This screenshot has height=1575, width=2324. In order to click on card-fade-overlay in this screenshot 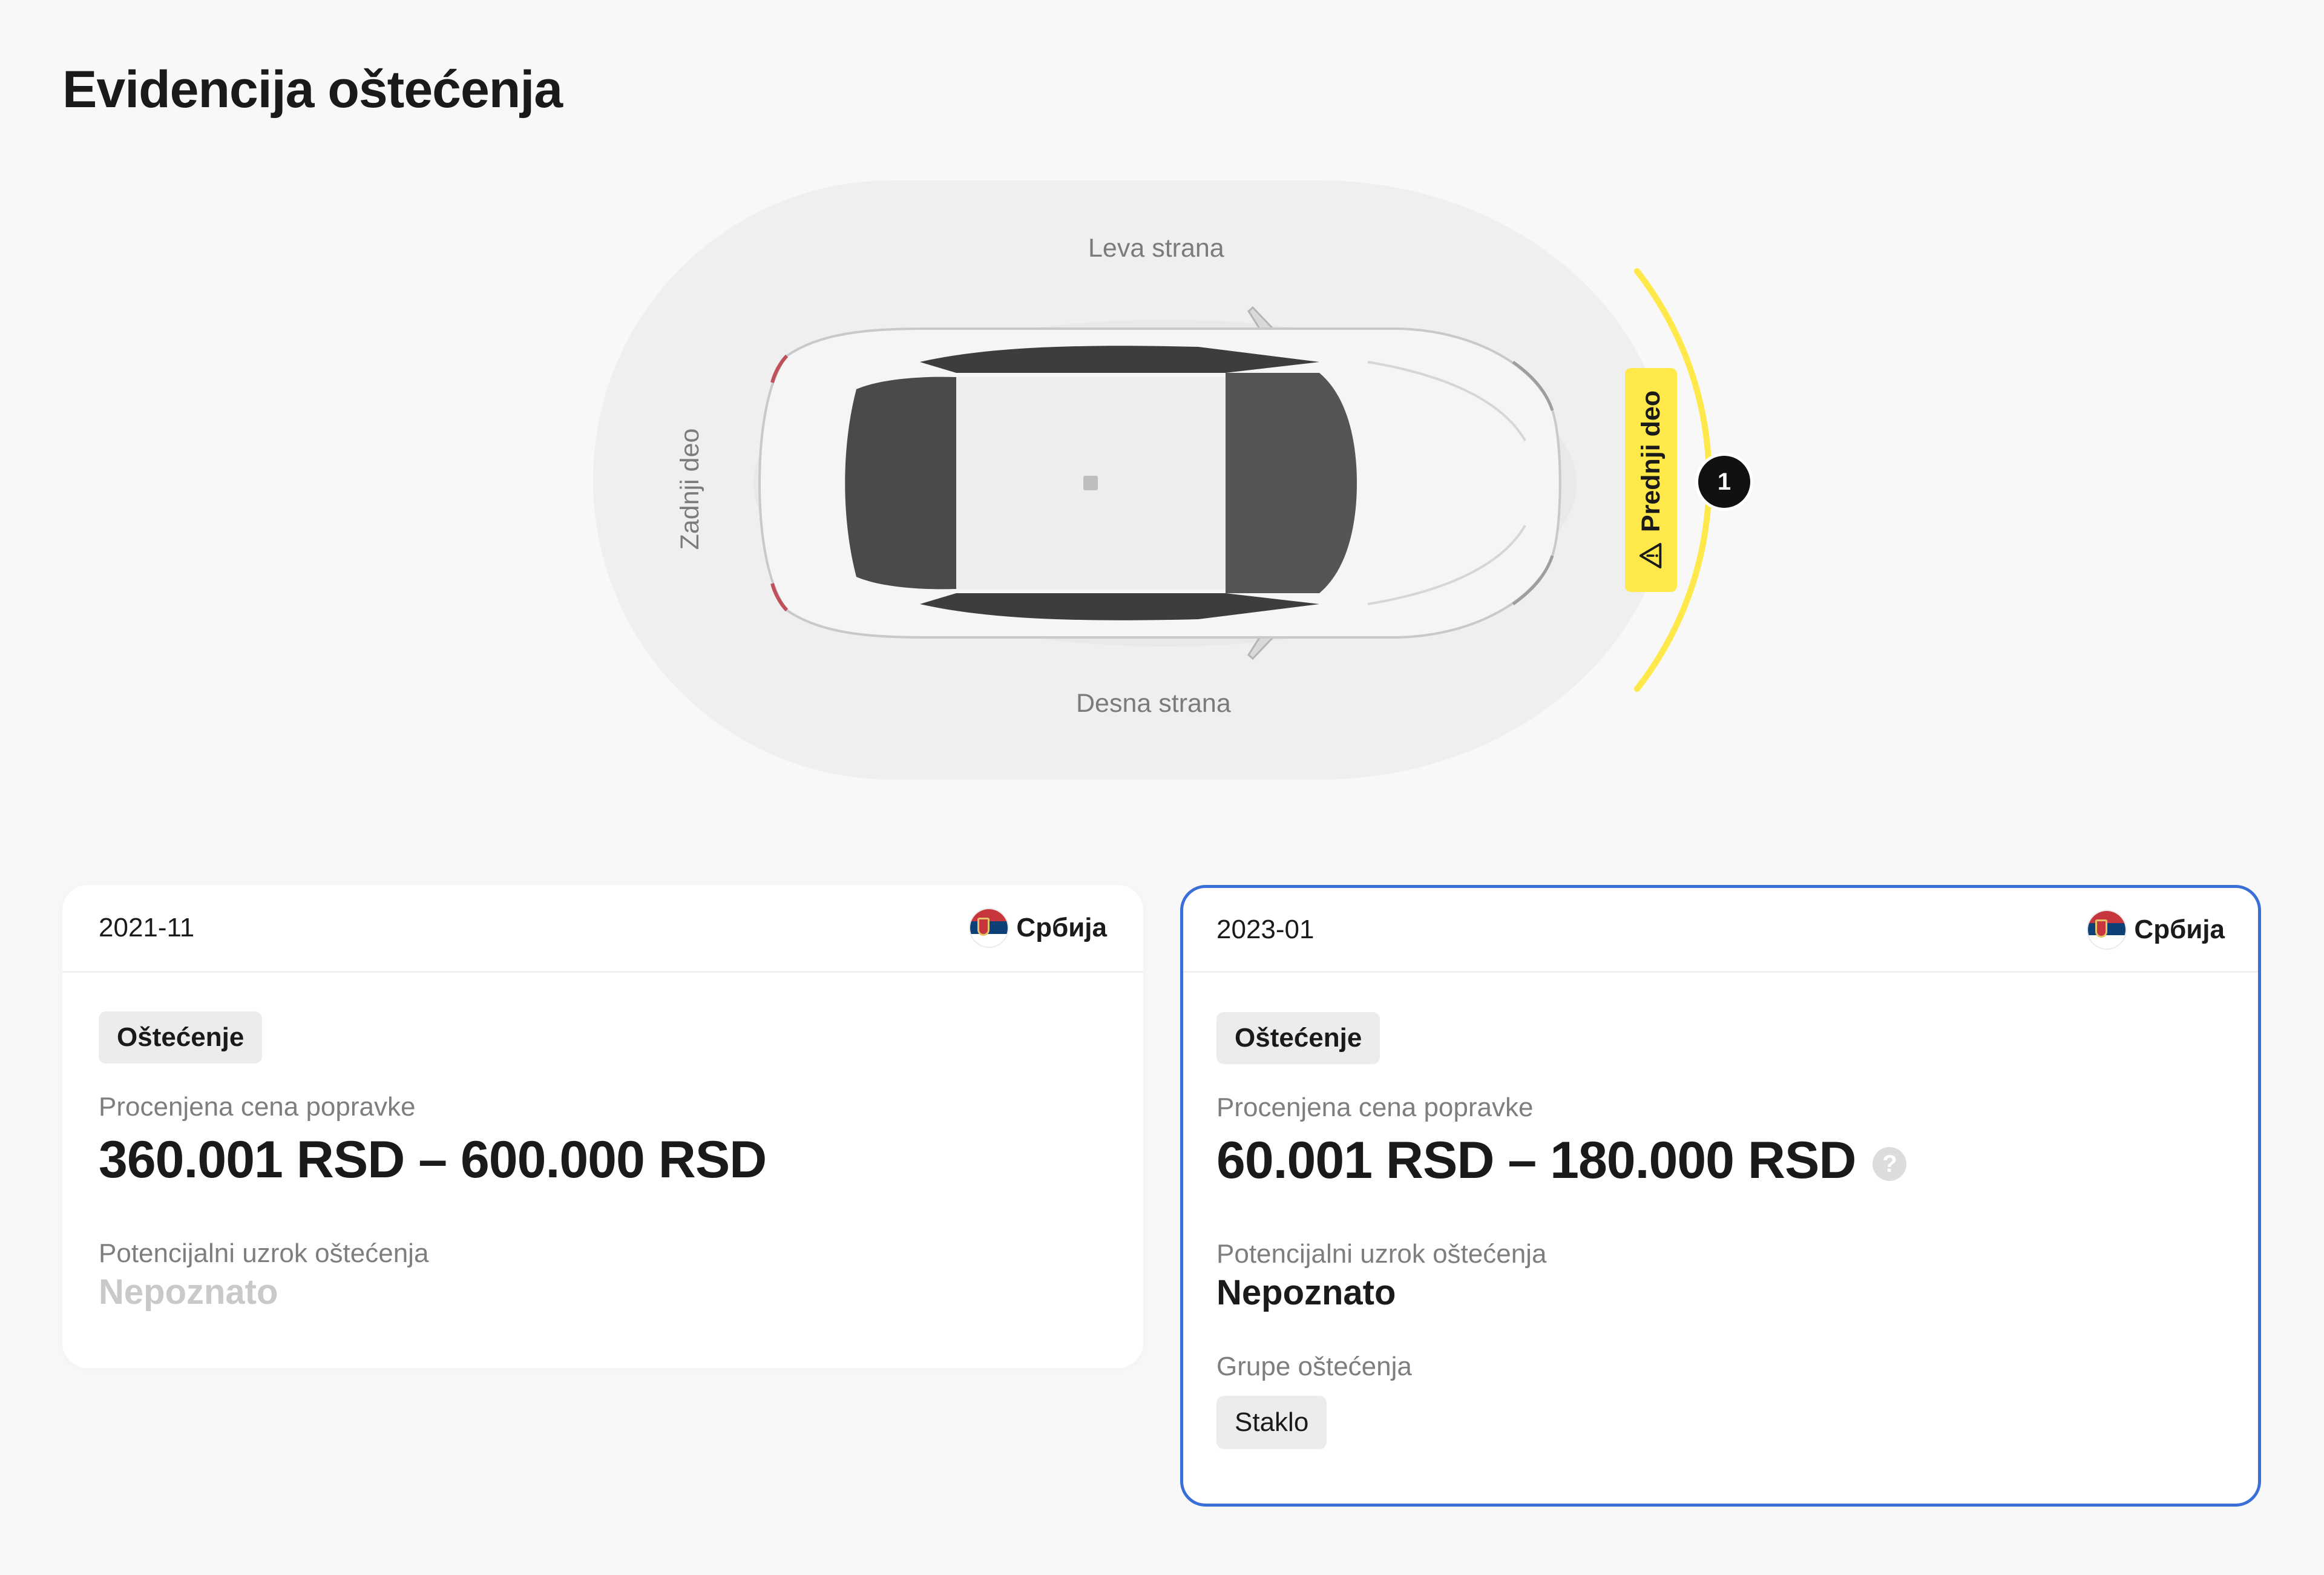, I will do `click(602, 1341)`.